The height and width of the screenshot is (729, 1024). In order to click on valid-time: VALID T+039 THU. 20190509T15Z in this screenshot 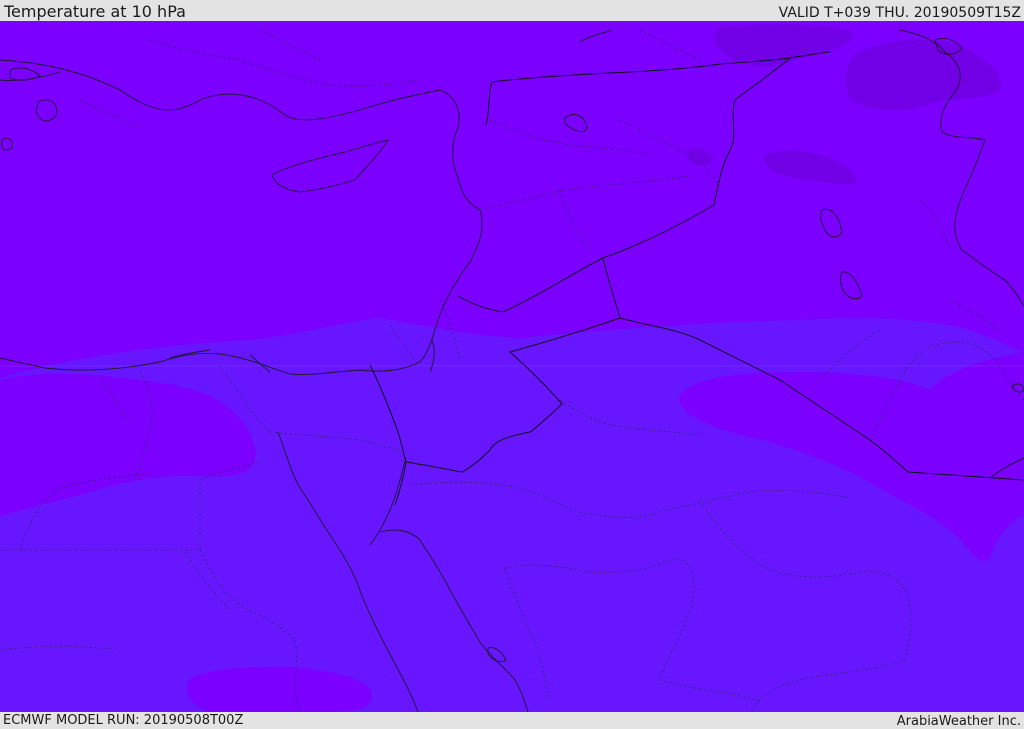, I will do `click(899, 13)`.